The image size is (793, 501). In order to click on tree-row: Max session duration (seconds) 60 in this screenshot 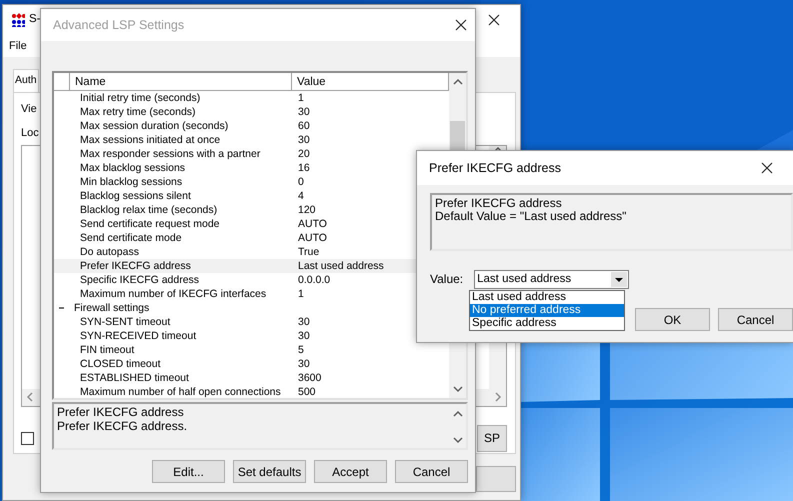, I will do `click(251, 126)`.